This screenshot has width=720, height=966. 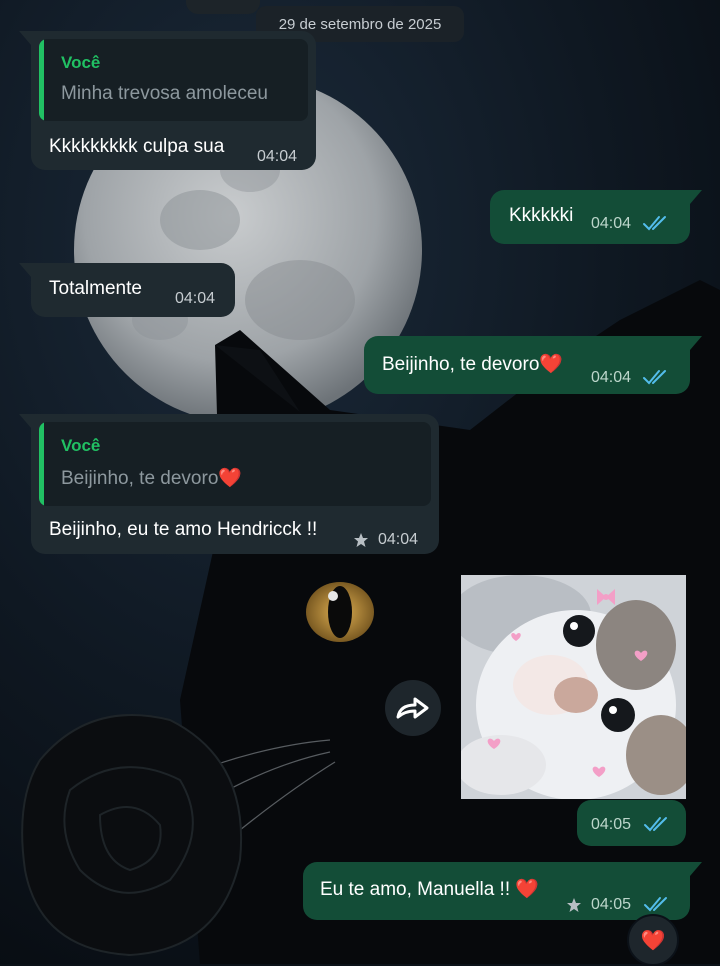 I want to click on heart-reaction-icon: ❤️, so click(x=653, y=940).